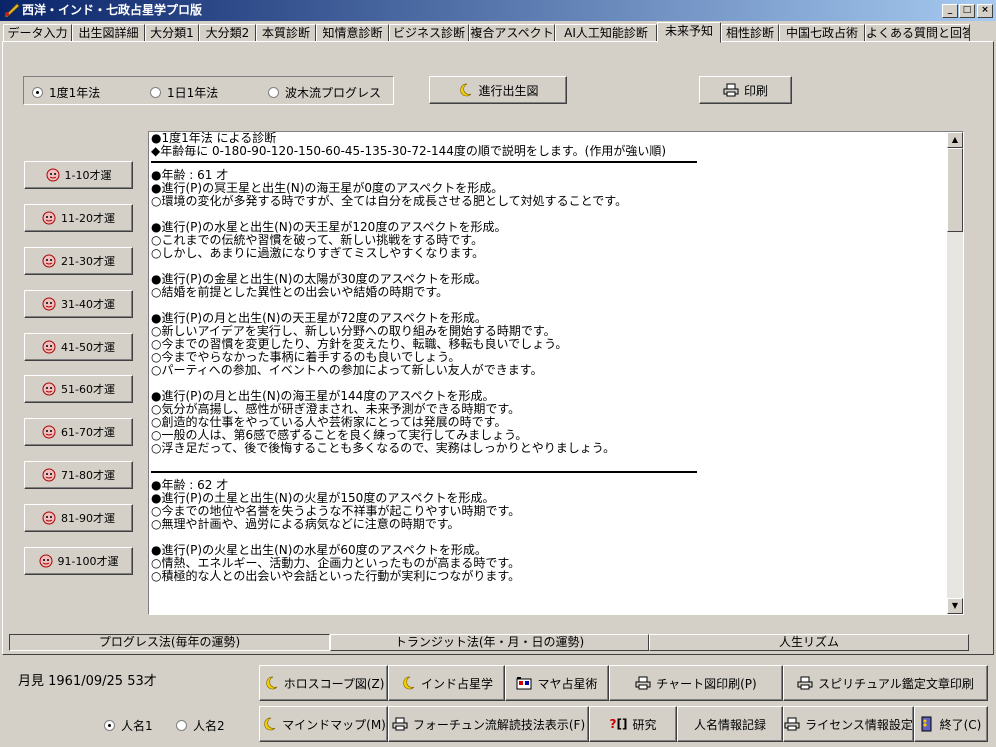  What do you see at coordinates (383, 448) in the screenshot?
I see `report-line: ○浮き足だって、後で後悔することも多くなるので、実務はしっかりとやりましょう。` at bounding box center [383, 448].